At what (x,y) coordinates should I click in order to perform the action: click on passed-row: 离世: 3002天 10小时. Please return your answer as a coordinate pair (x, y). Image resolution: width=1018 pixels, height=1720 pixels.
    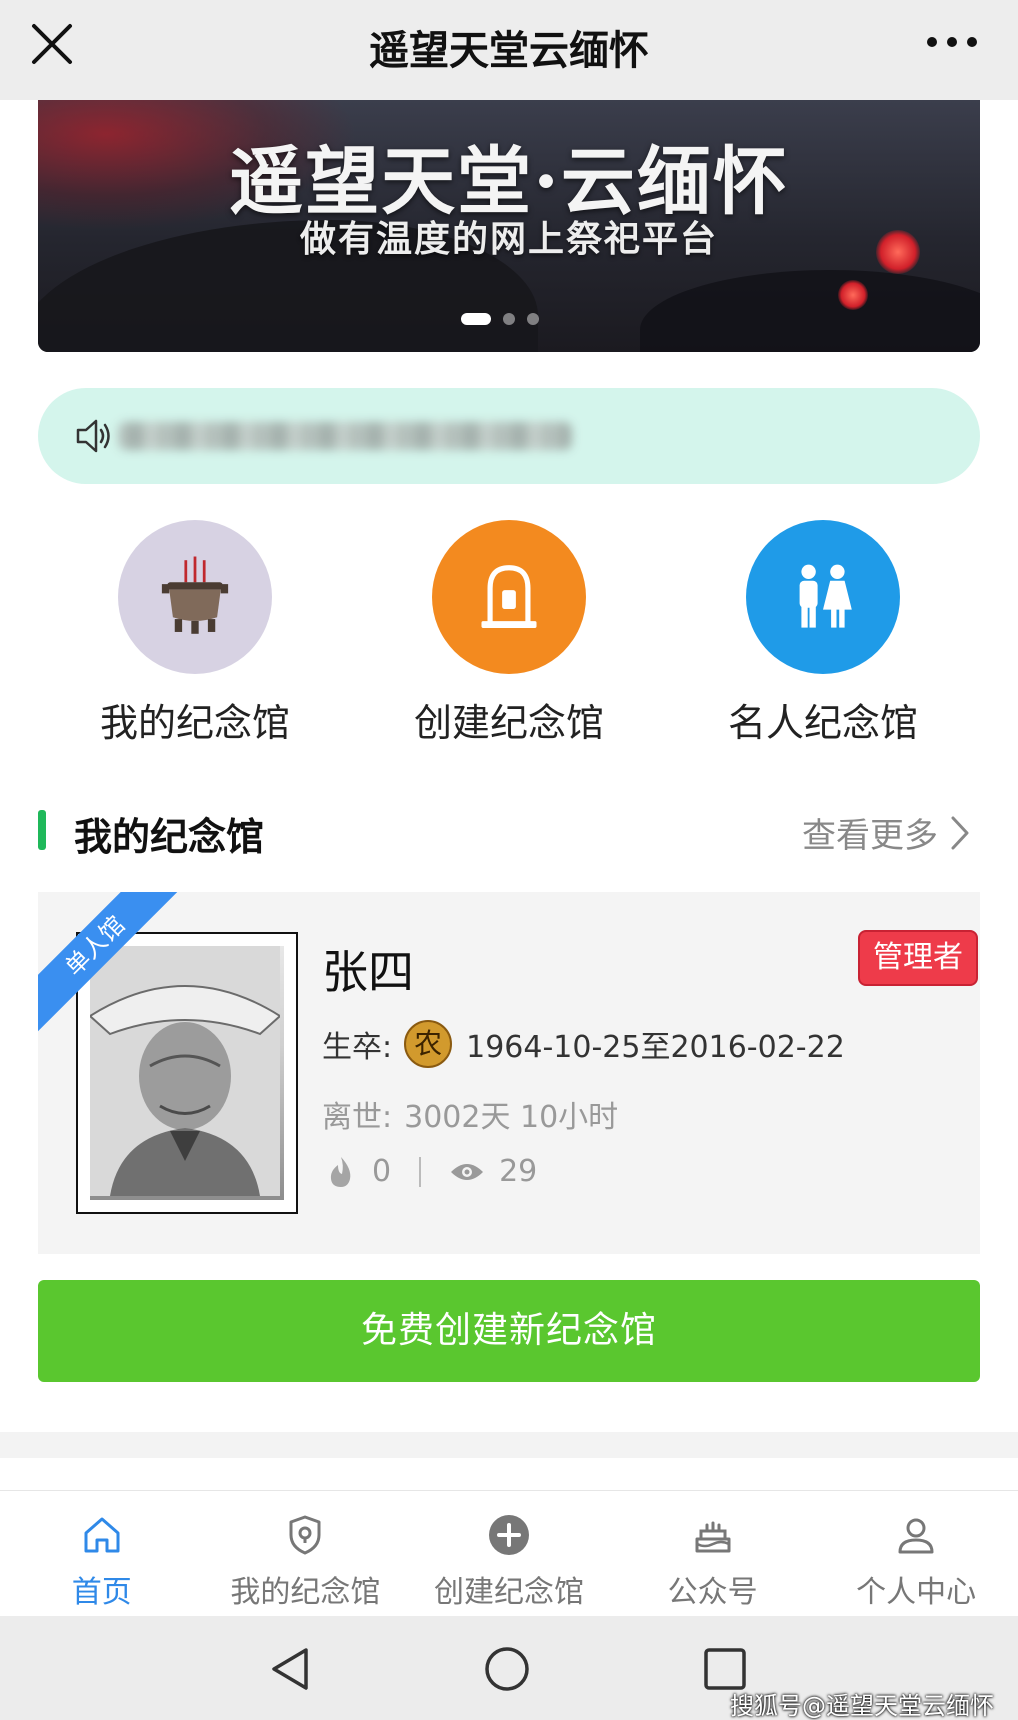
    Looking at the image, I should click on (470, 1114).